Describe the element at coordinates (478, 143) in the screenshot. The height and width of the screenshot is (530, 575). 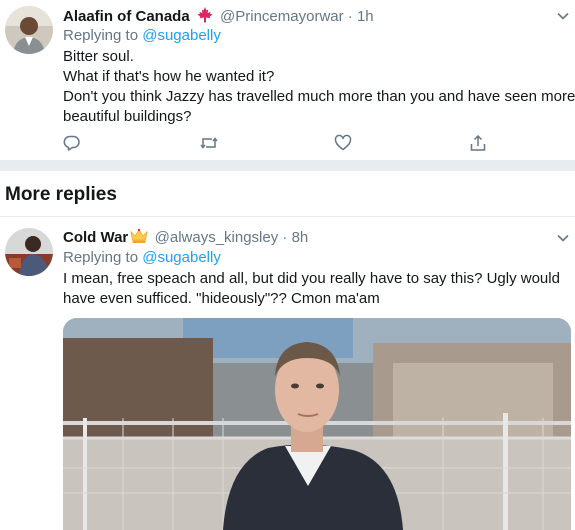
I see `share-icon` at that location.